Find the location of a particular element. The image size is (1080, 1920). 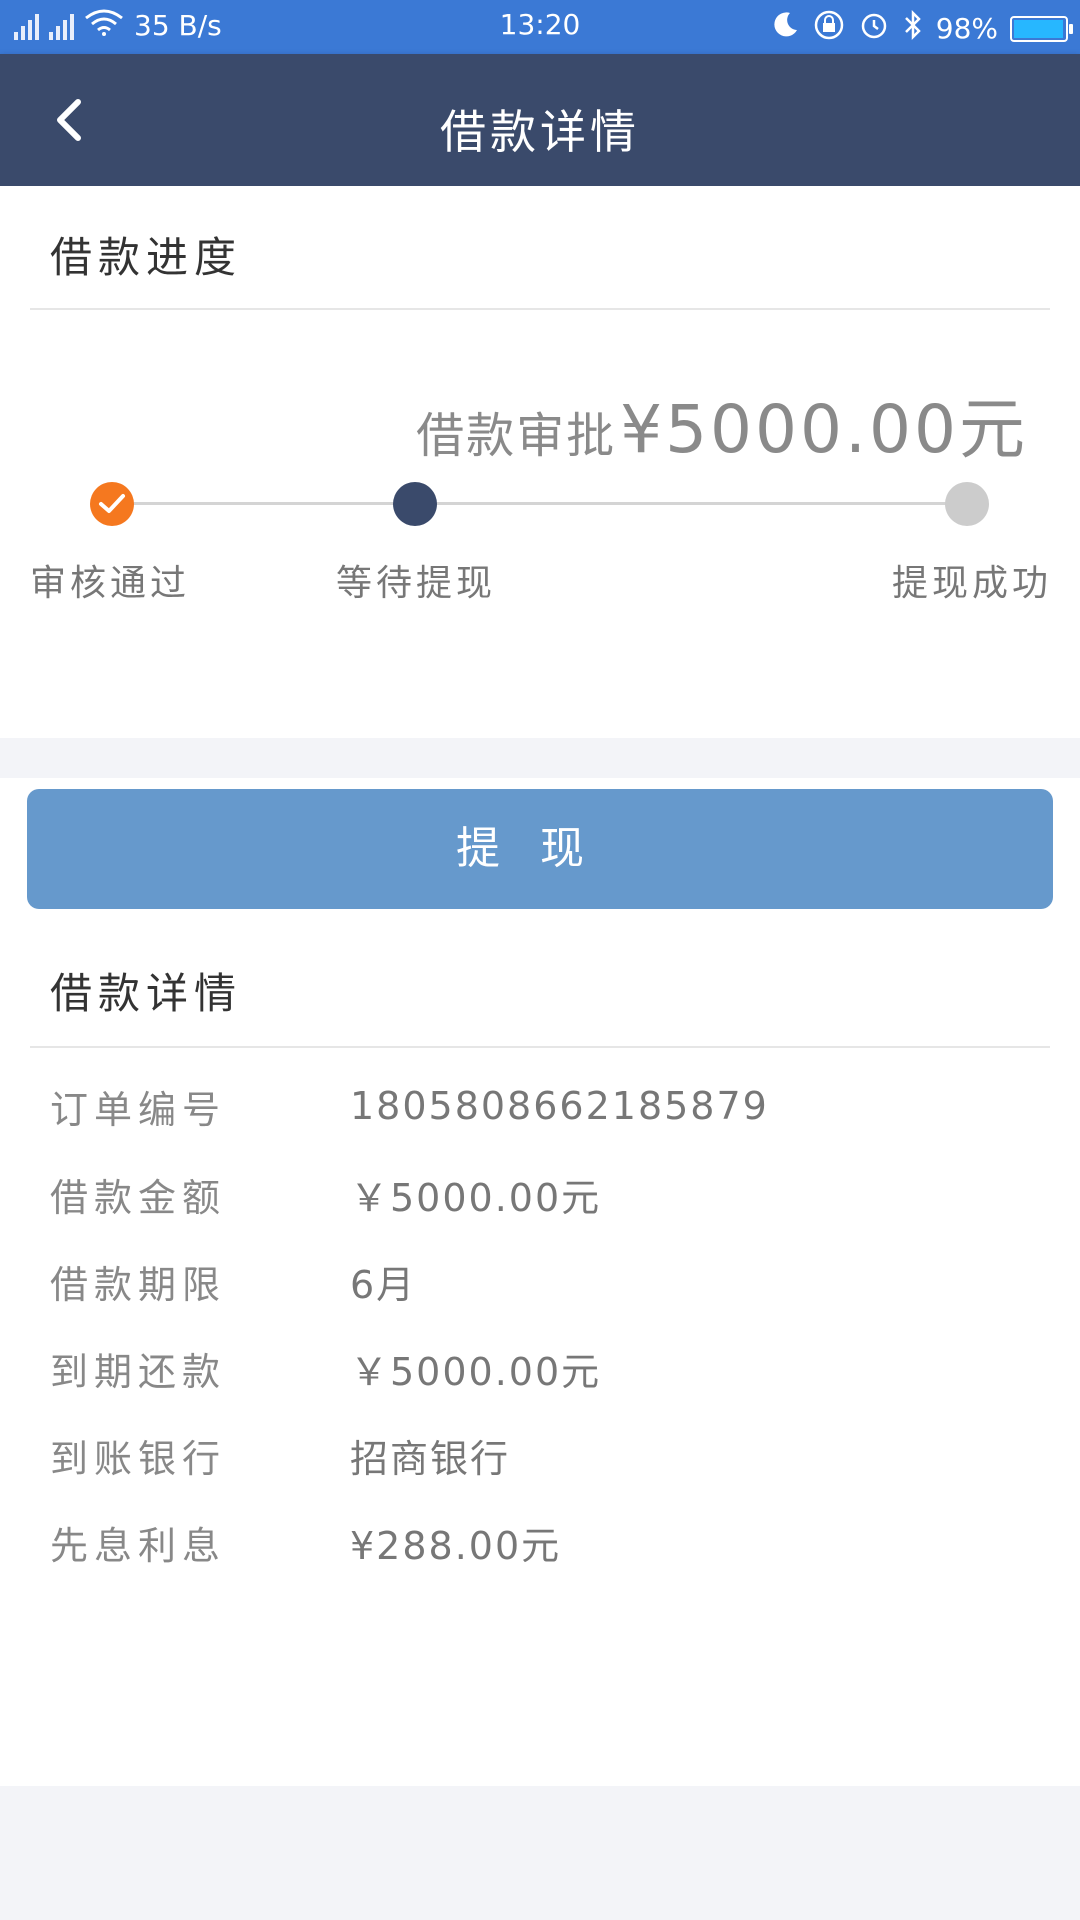

battery-icon is located at coordinates (1041, 28).